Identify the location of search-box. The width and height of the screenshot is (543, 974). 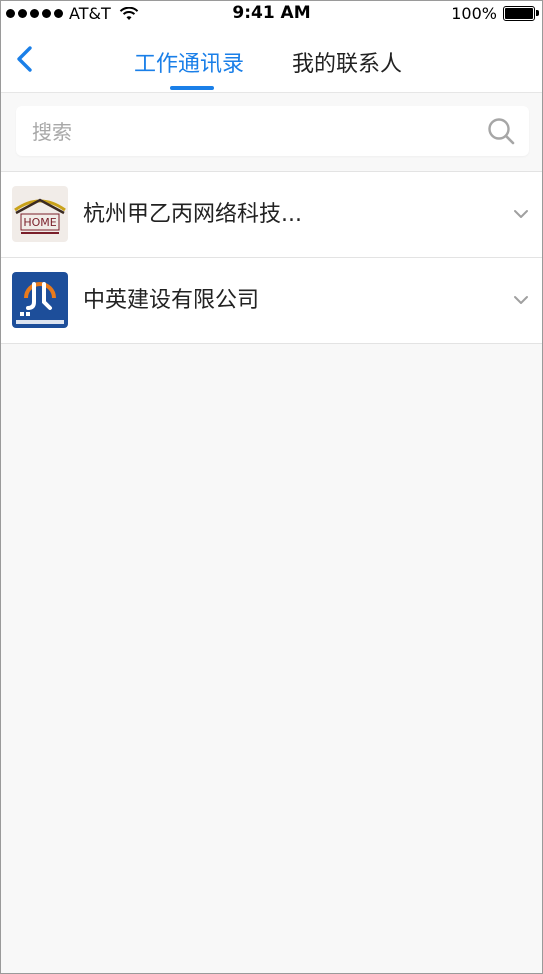
(272, 132).